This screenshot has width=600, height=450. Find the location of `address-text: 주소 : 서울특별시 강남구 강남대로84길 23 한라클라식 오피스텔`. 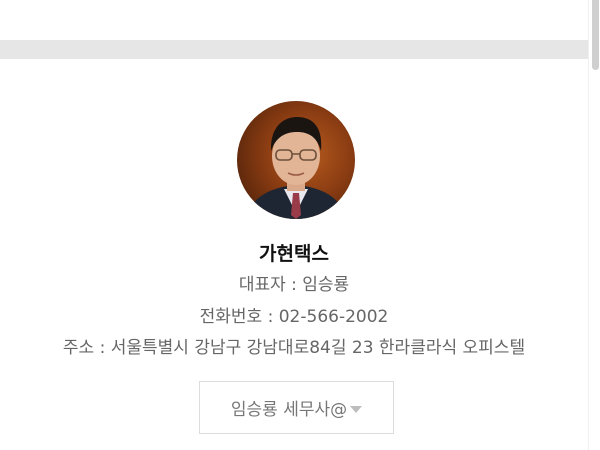

address-text: 주소 : 서울특별시 강남구 강남대로84길 23 한라클라식 오피스텔 is located at coordinates (294, 348).